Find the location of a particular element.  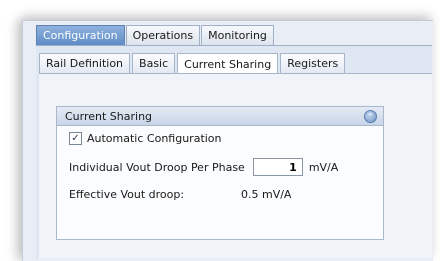

effective-row: Effective Vout droop: 0.5 mV/A is located at coordinates (180, 194).